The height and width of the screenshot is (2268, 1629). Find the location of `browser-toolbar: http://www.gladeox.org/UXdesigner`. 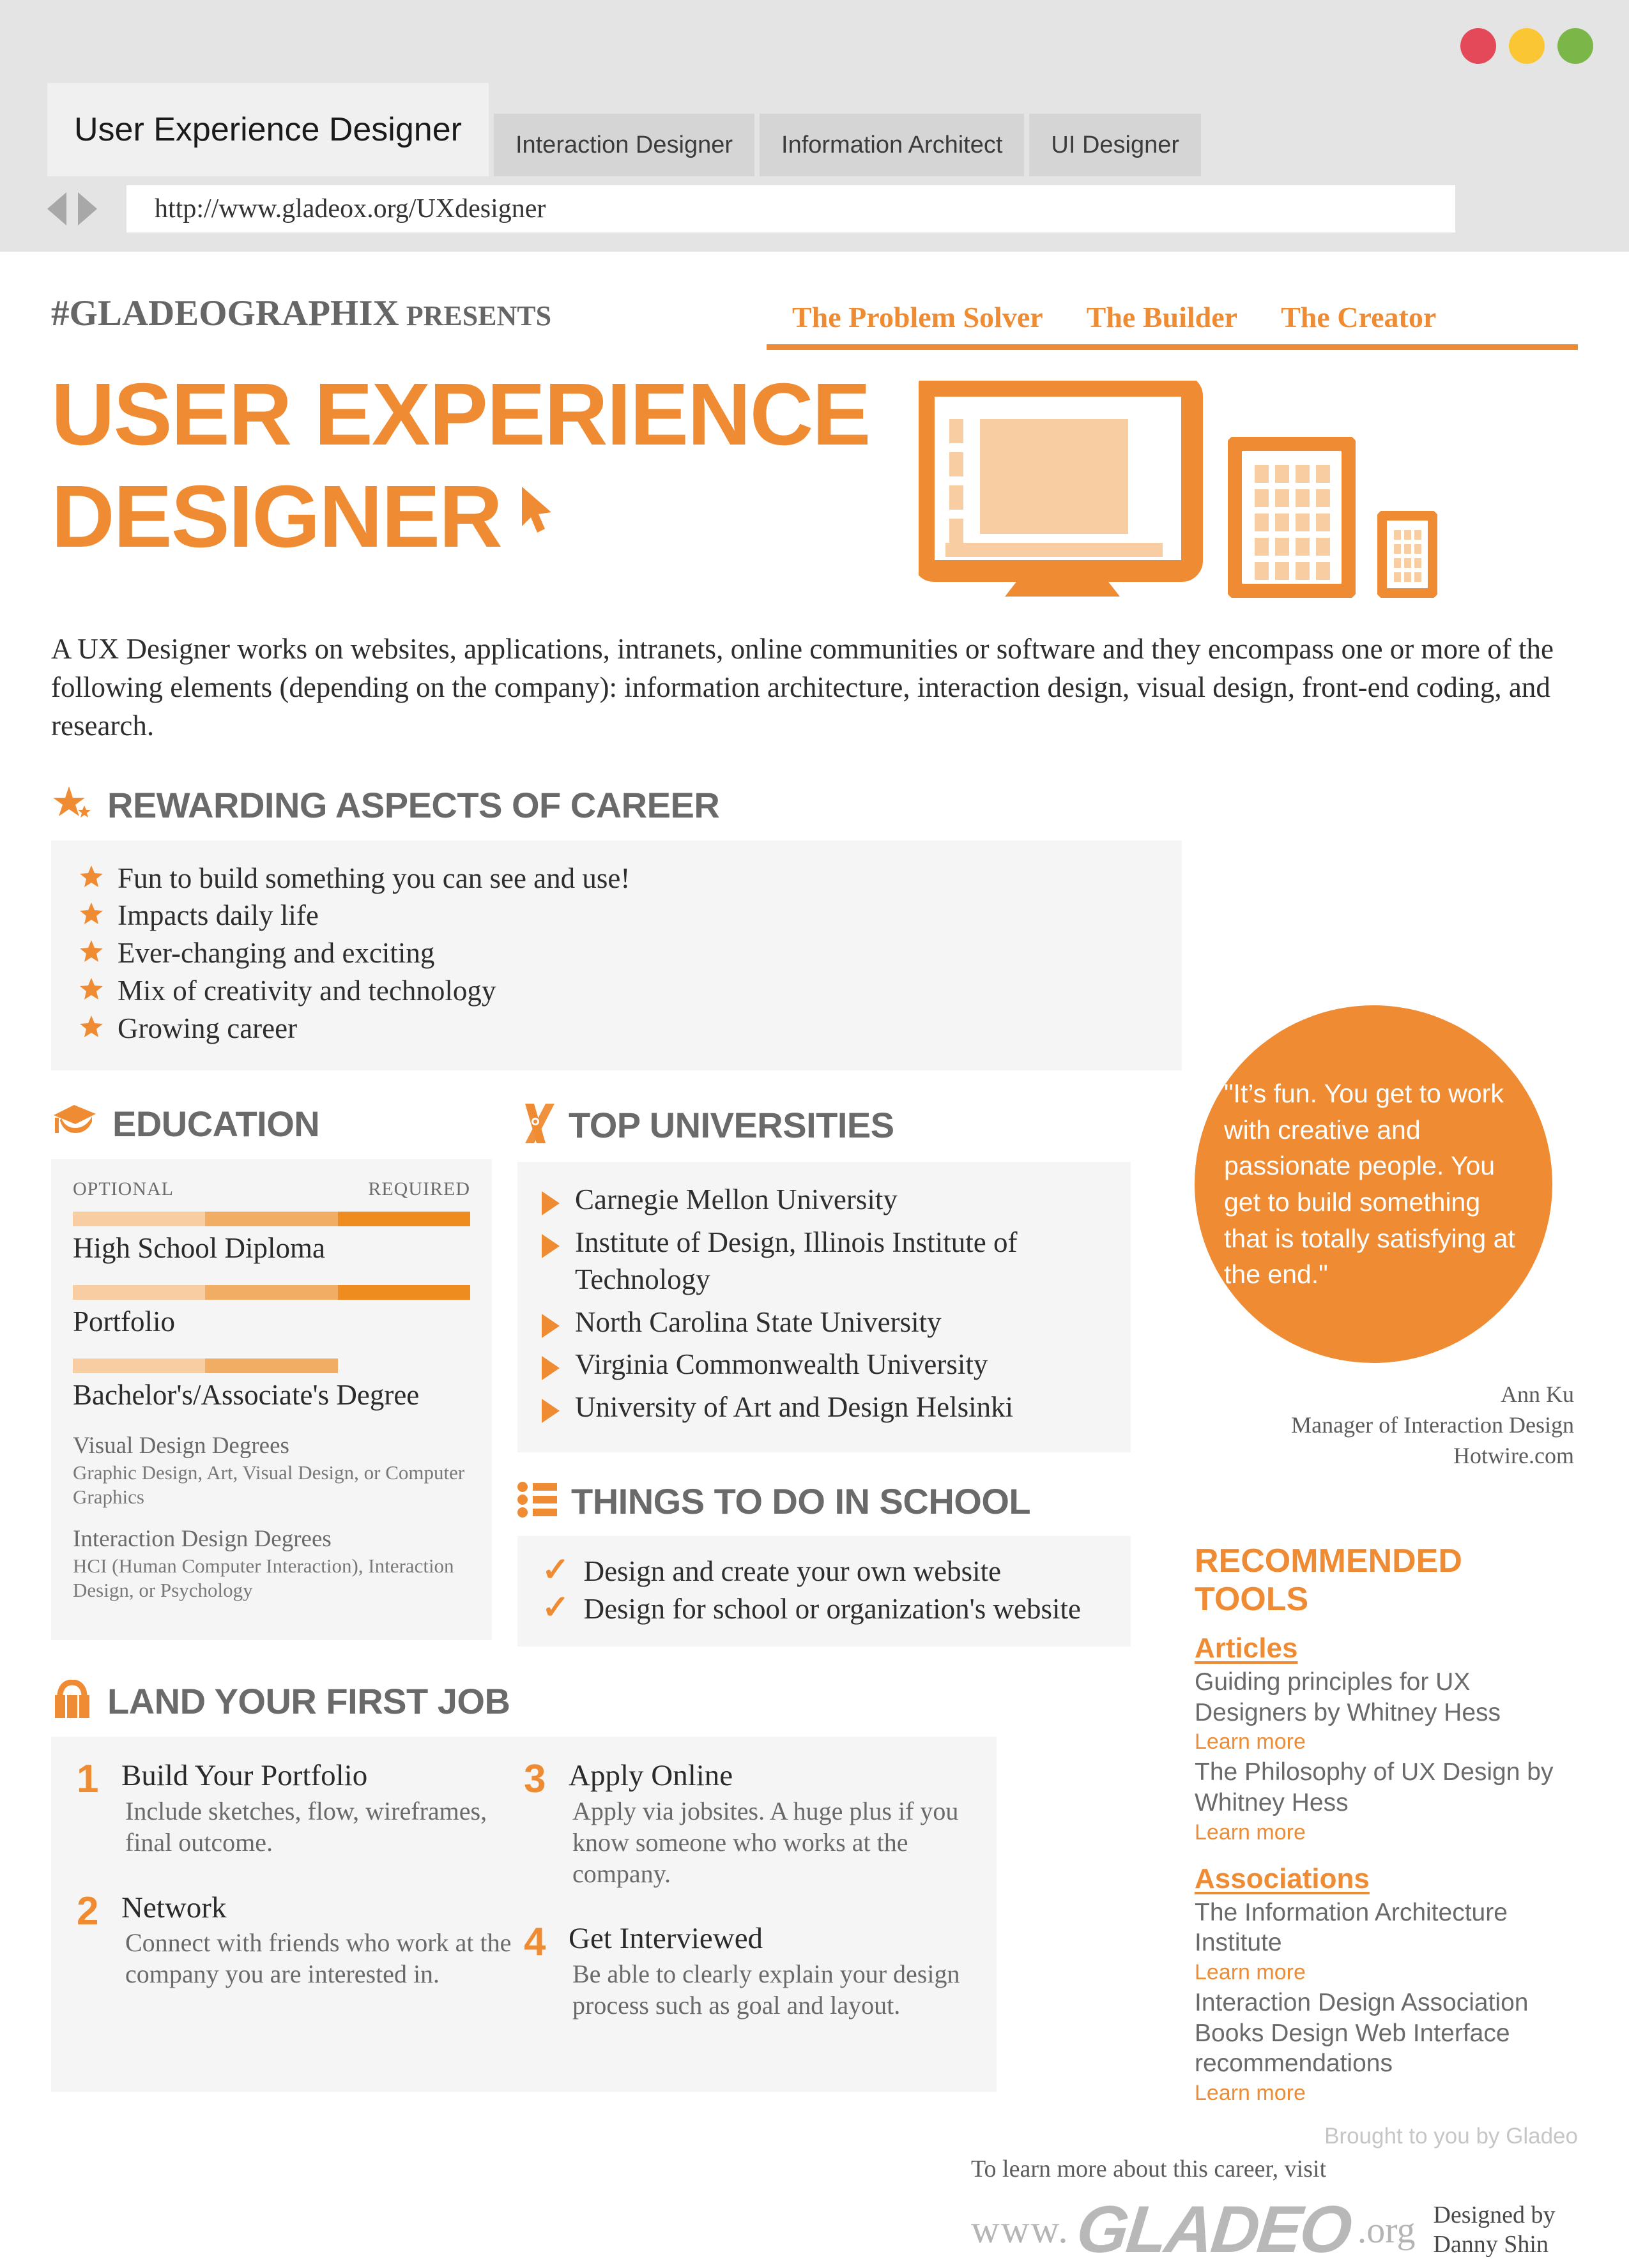

browser-toolbar: http://www.gladeox.org/UXdesigner is located at coordinates (817, 209).